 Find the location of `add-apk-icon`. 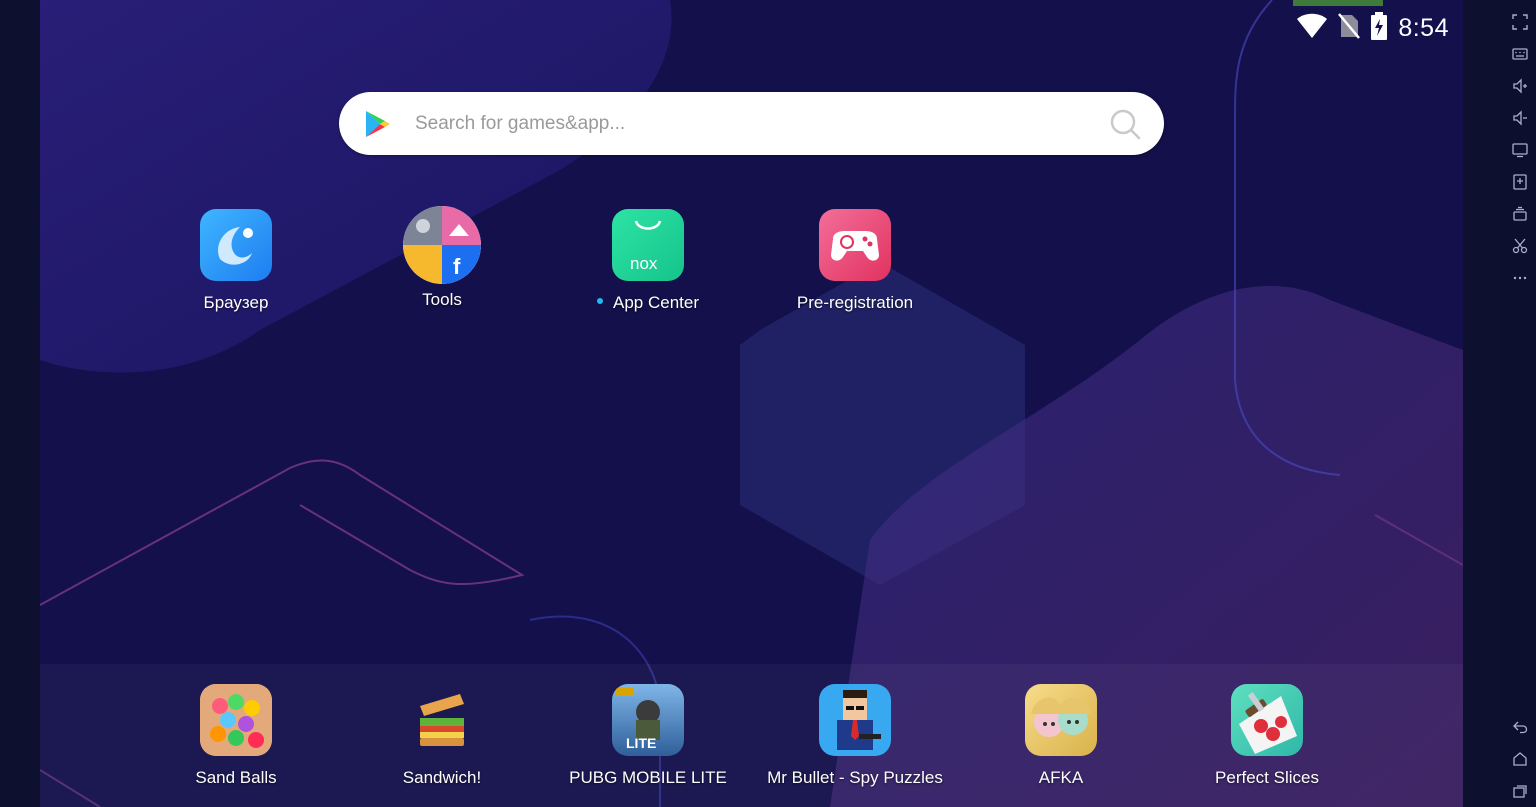

add-apk-icon is located at coordinates (1520, 182).